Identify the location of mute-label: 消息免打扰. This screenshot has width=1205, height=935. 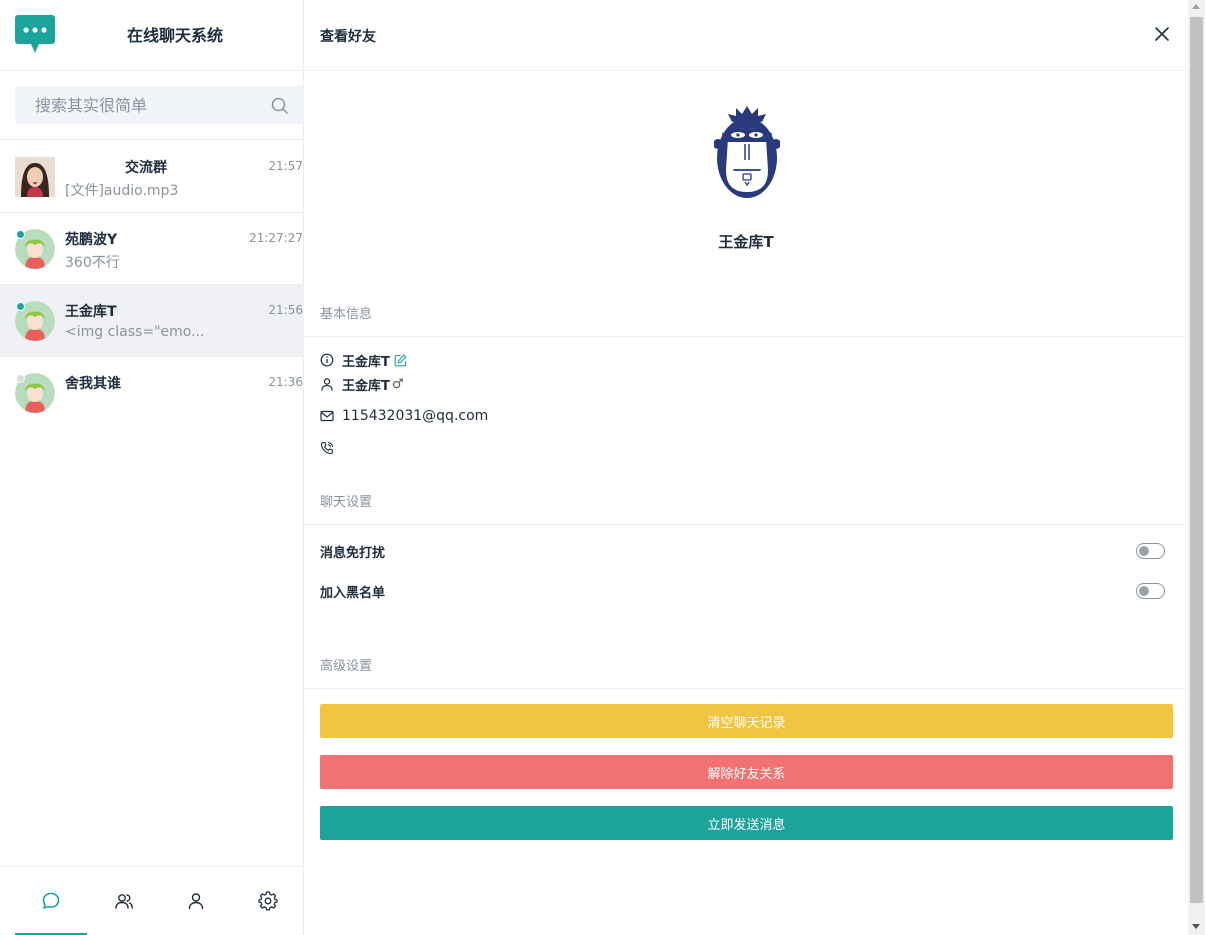
(353, 553).